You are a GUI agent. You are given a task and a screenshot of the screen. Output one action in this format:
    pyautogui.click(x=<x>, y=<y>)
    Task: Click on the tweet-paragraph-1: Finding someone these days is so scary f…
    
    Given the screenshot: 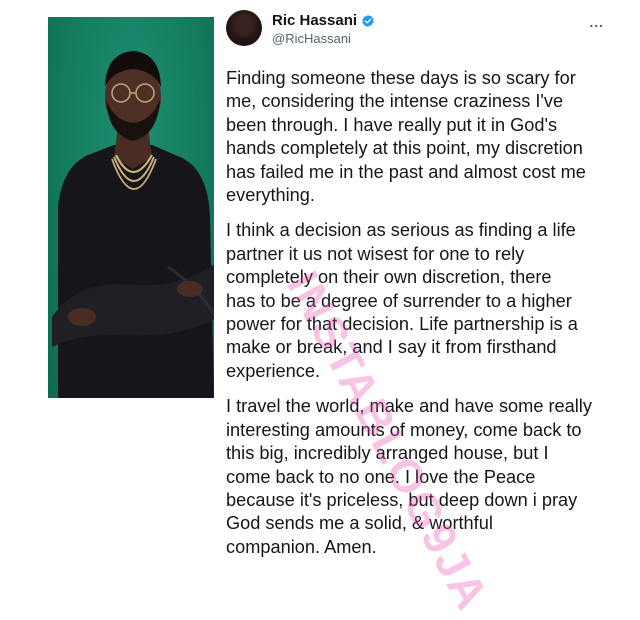 What is the action you would take?
    pyautogui.click(x=406, y=137)
    